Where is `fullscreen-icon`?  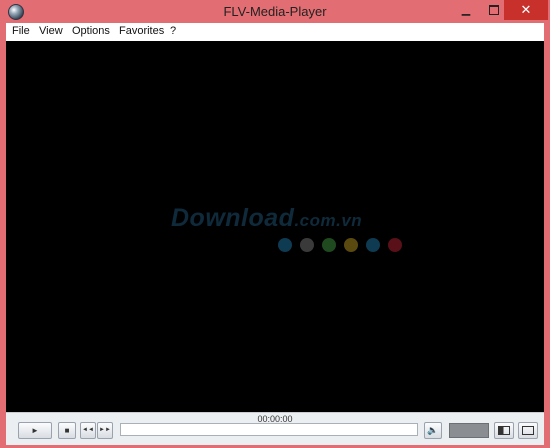
fullscreen-icon is located at coordinates (528, 431).